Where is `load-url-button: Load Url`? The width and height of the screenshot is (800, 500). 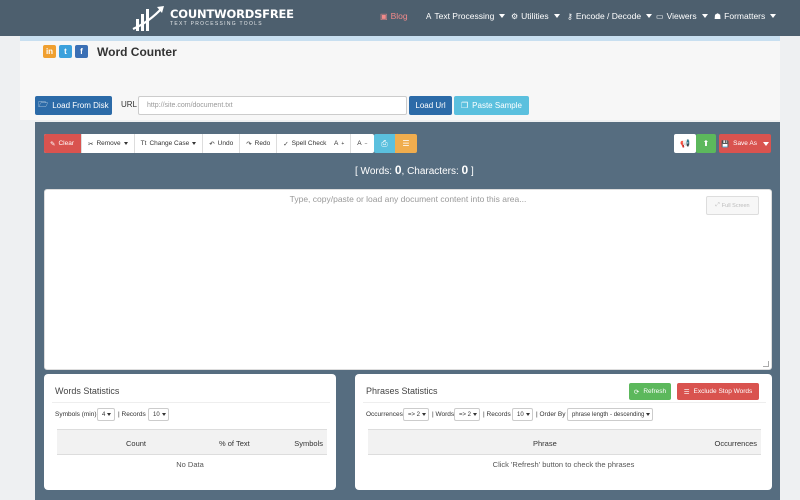
load-url-button: Load Url is located at coordinates (430, 105).